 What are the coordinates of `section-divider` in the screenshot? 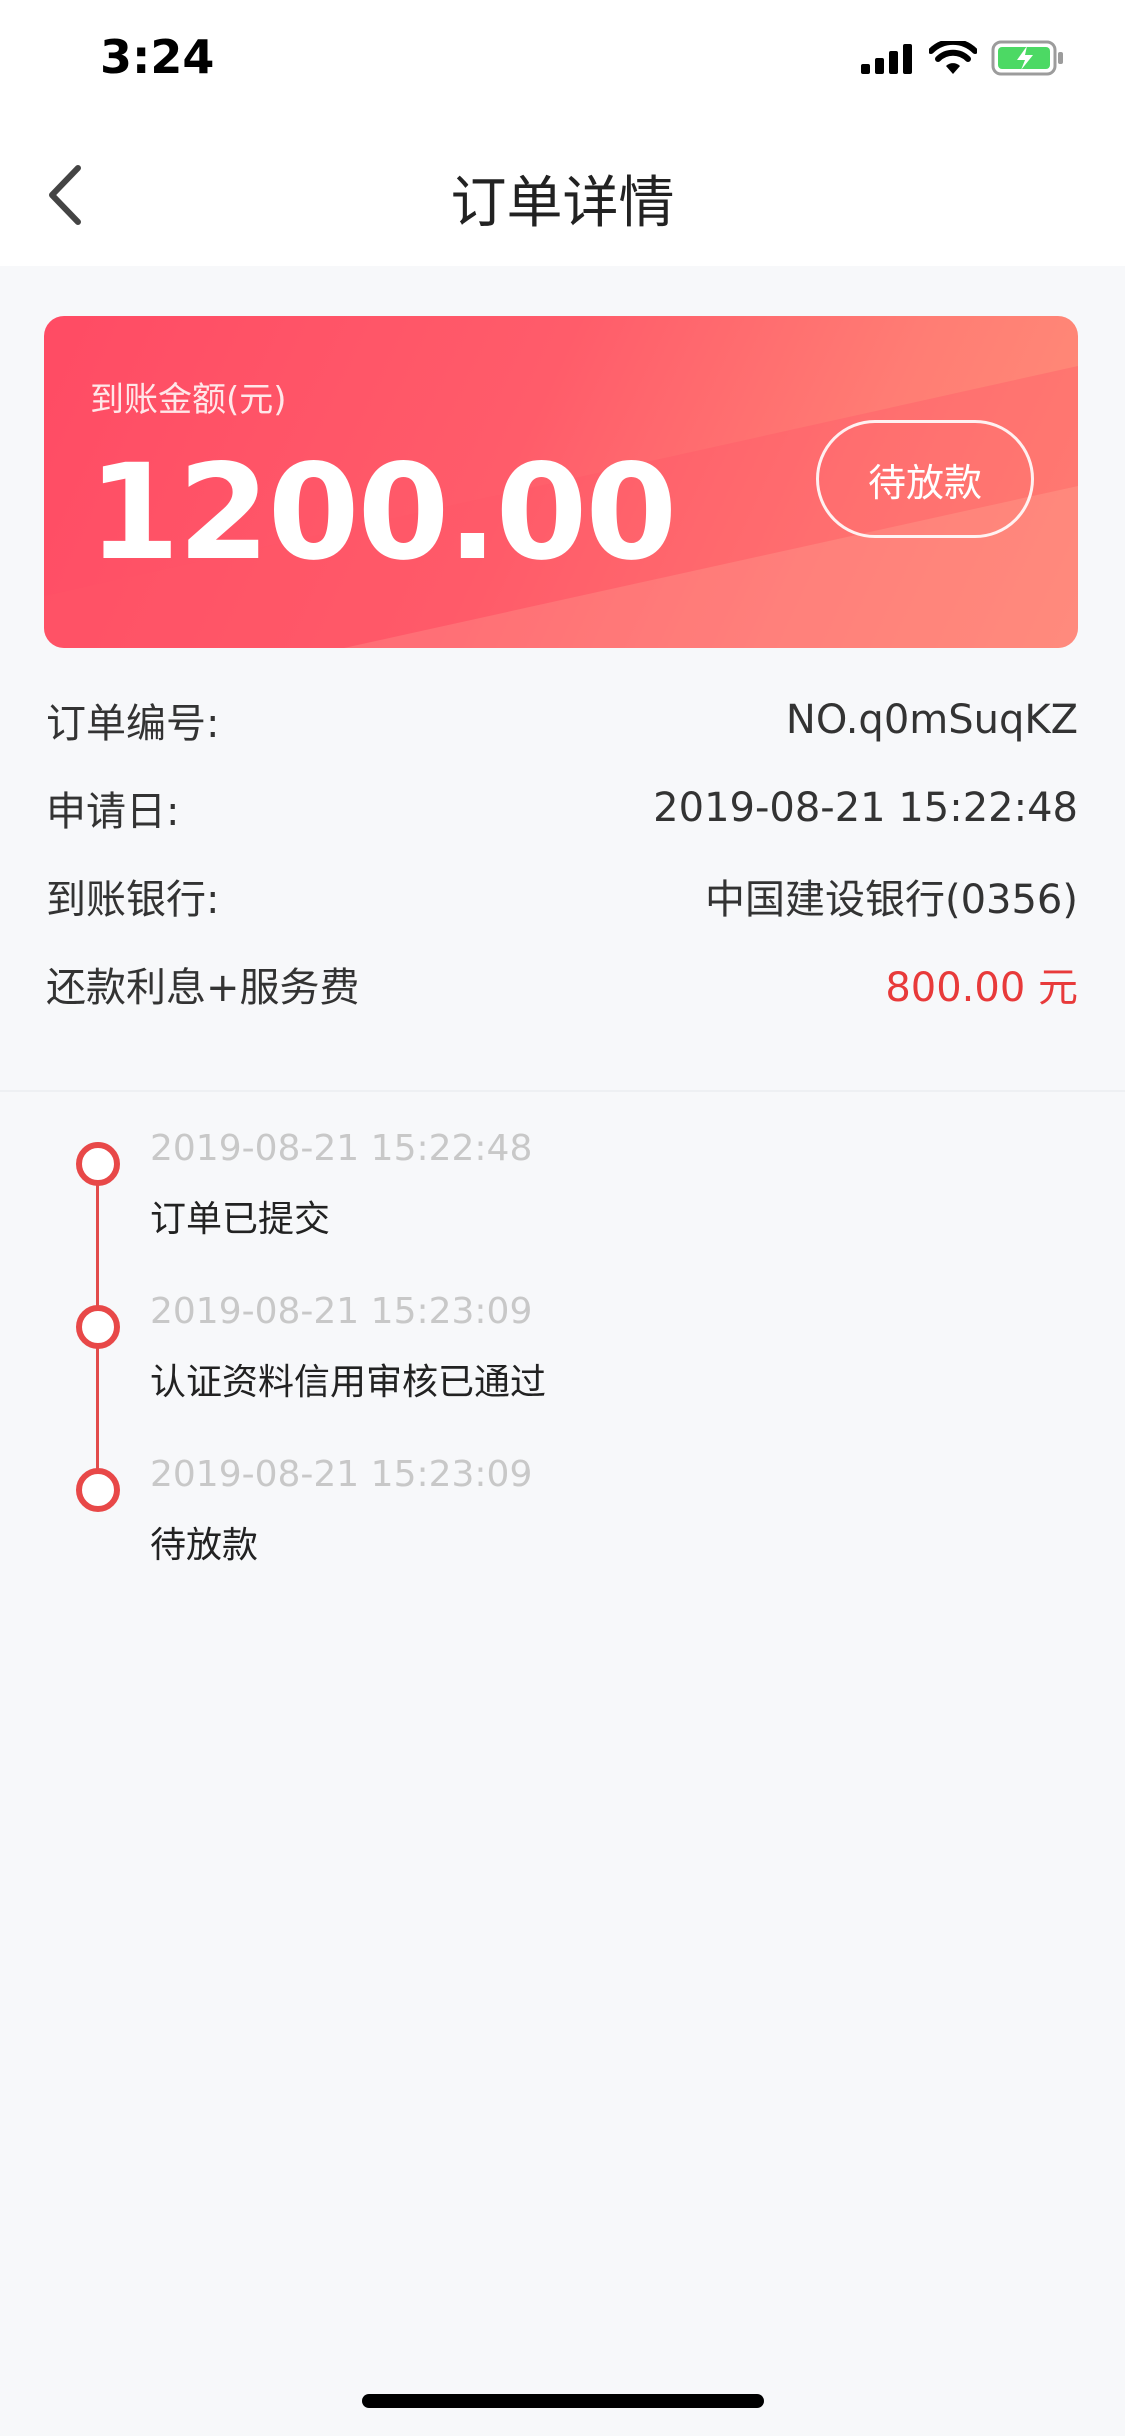 It's located at (562, 1091).